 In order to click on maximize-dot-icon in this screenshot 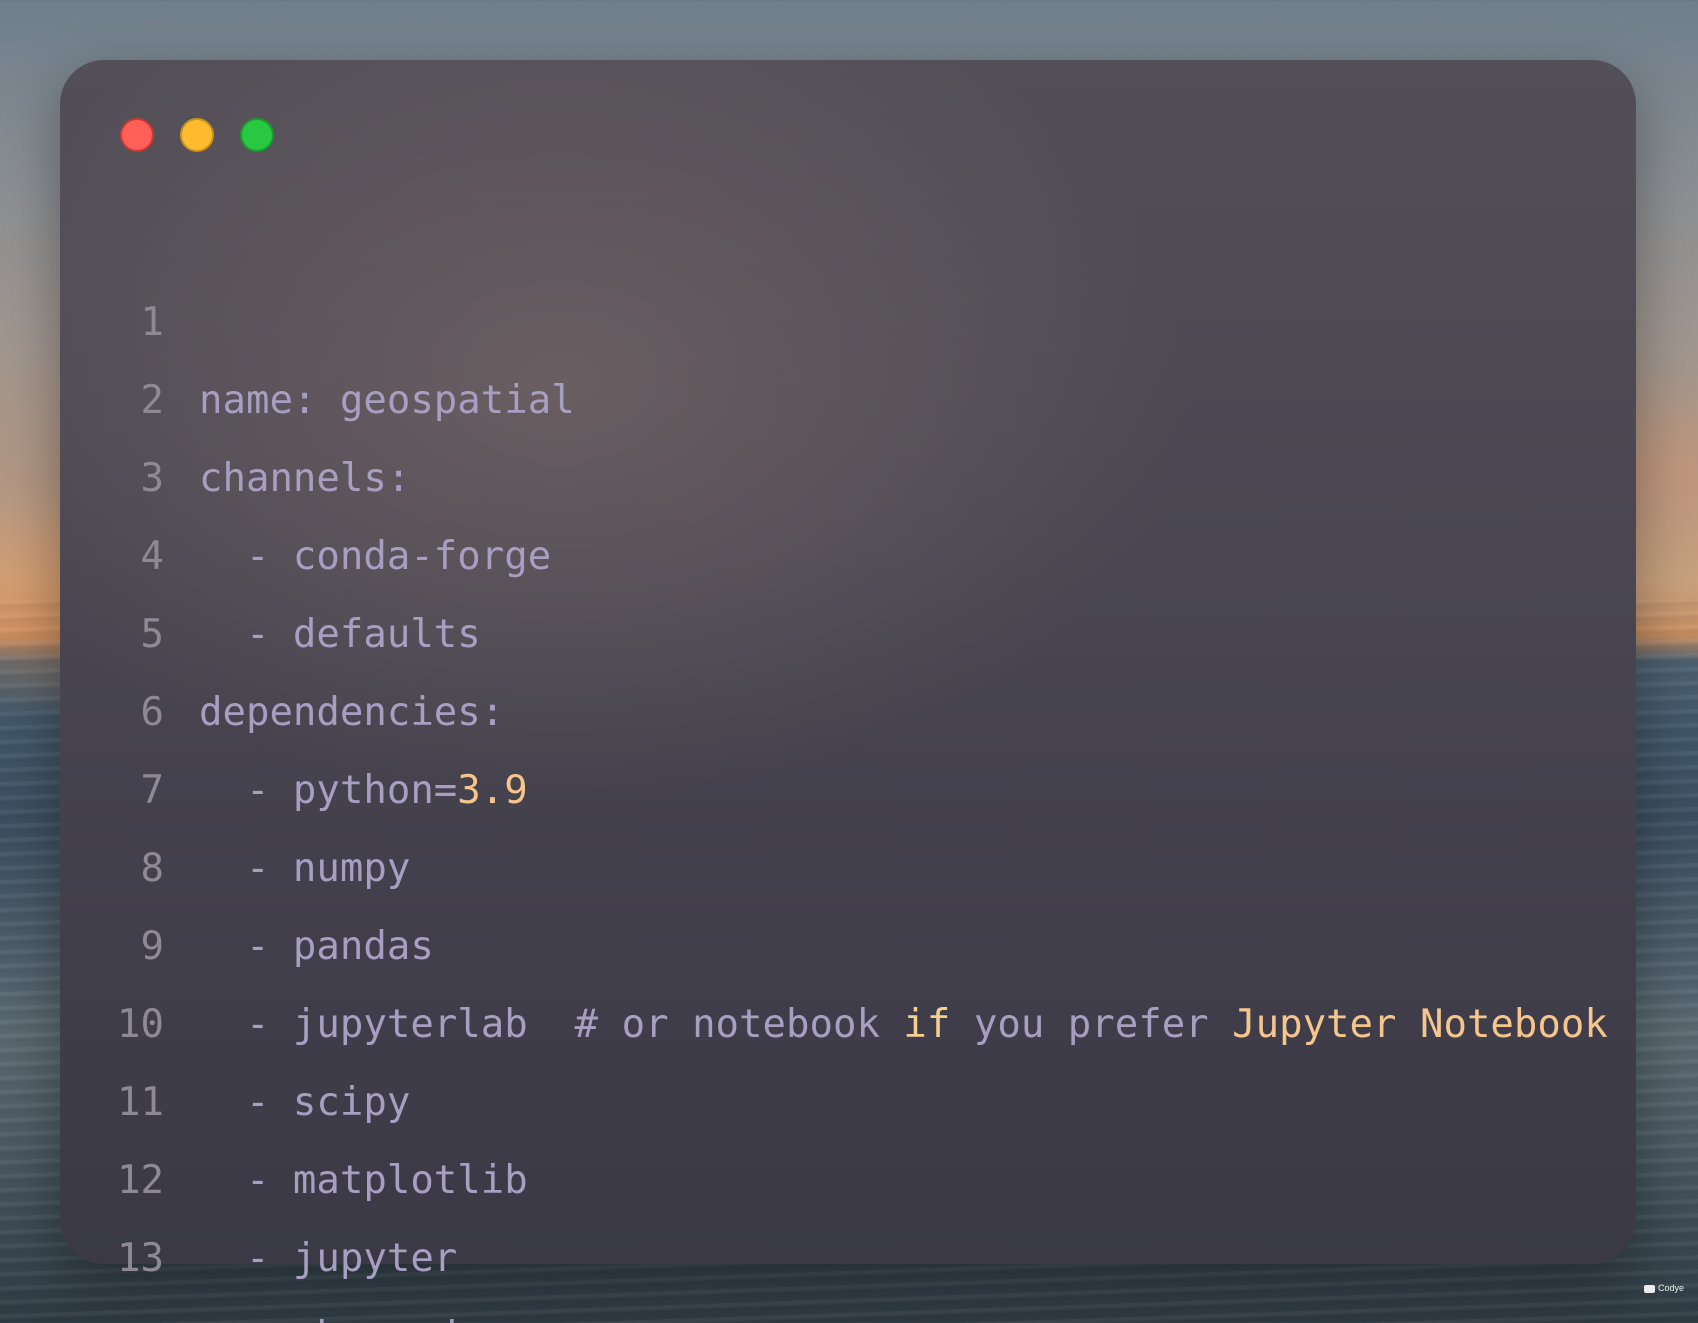, I will do `click(257, 135)`.